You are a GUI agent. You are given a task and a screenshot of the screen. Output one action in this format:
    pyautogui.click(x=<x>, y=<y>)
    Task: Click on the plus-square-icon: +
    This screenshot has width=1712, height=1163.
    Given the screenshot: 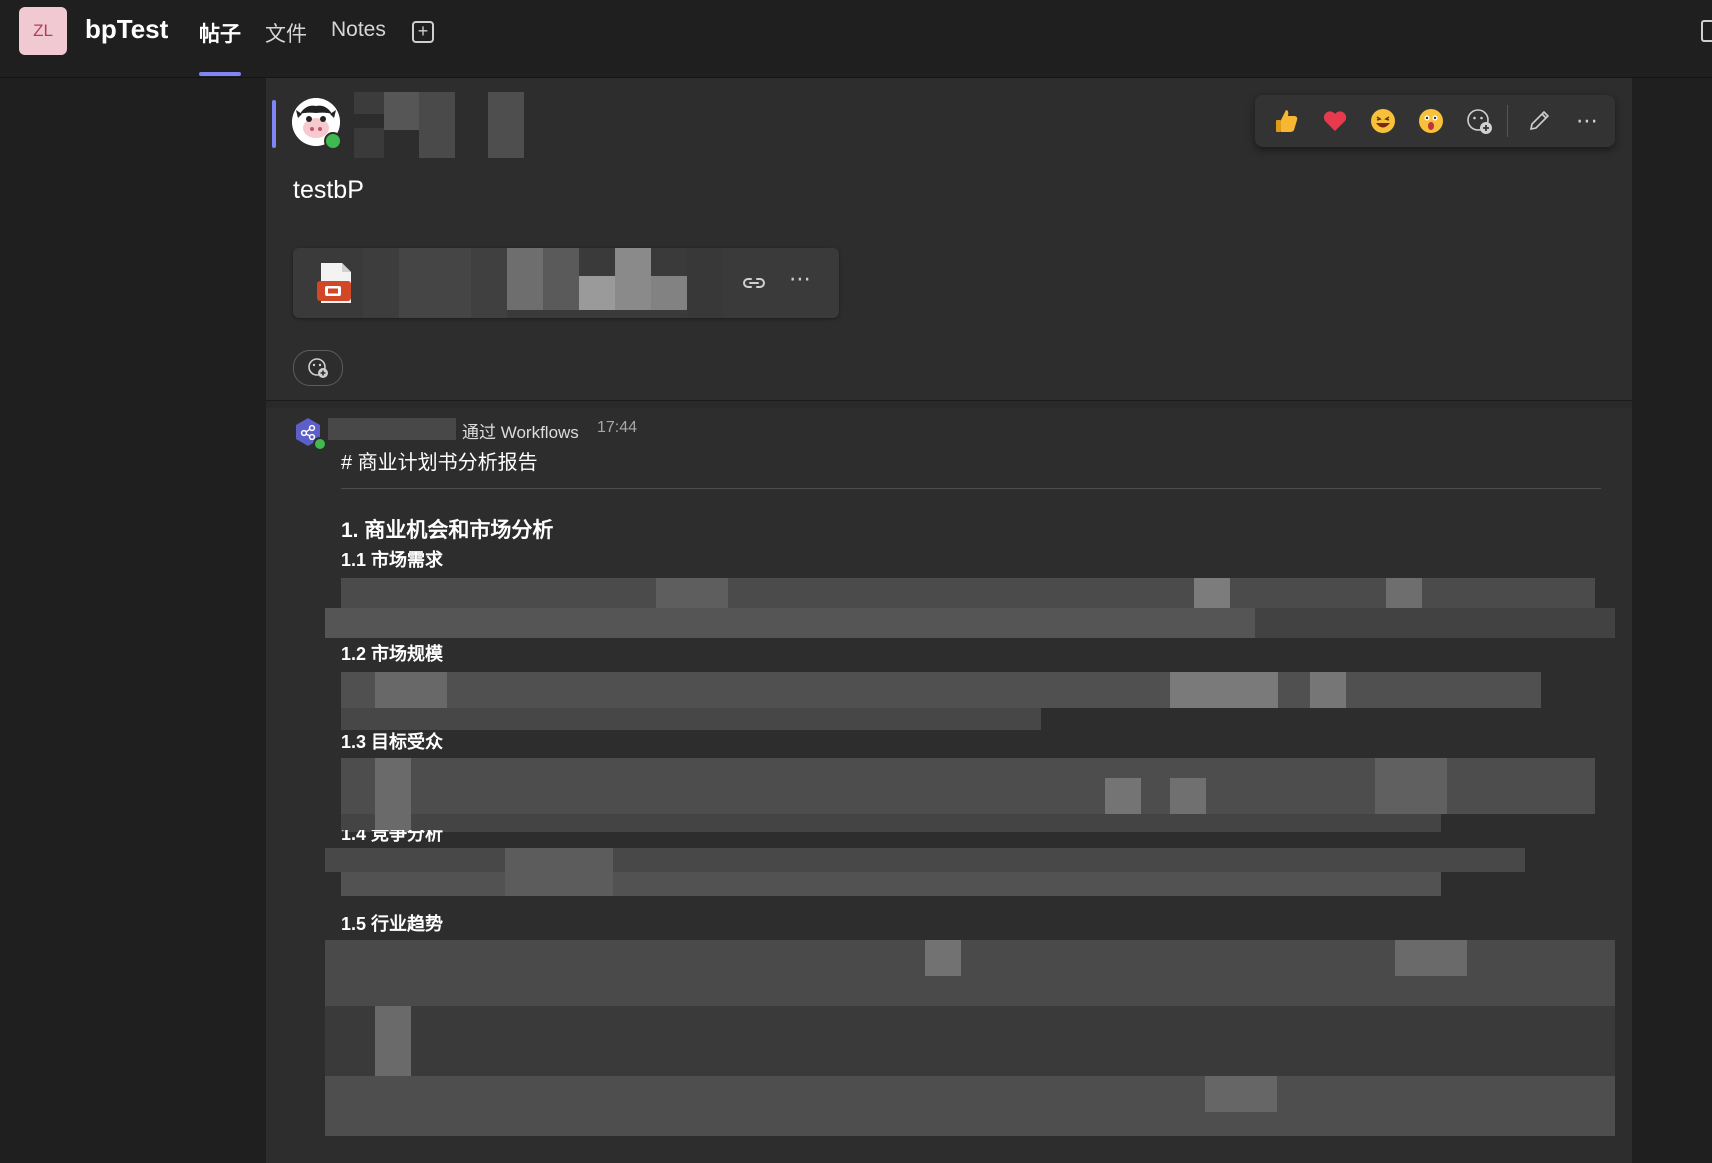 What is the action you would take?
    pyautogui.click(x=423, y=32)
    